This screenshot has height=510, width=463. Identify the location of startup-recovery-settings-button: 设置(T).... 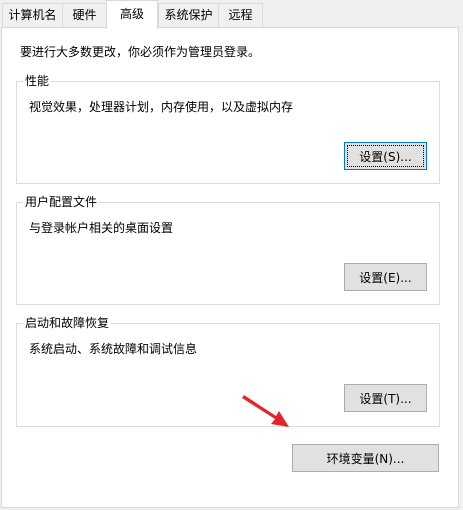
(385, 398).